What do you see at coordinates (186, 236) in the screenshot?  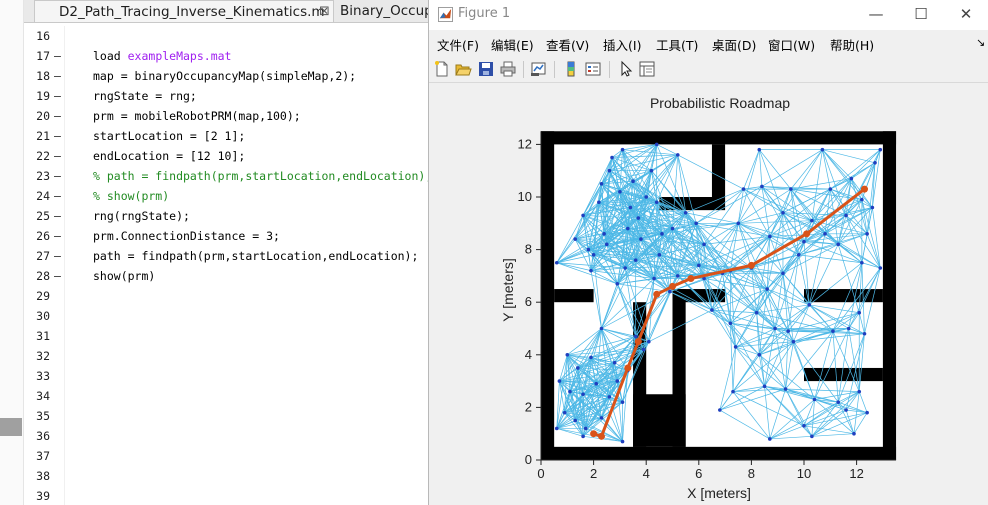 I see `code-line: prm.ConnectionDistance = 3;` at bounding box center [186, 236].